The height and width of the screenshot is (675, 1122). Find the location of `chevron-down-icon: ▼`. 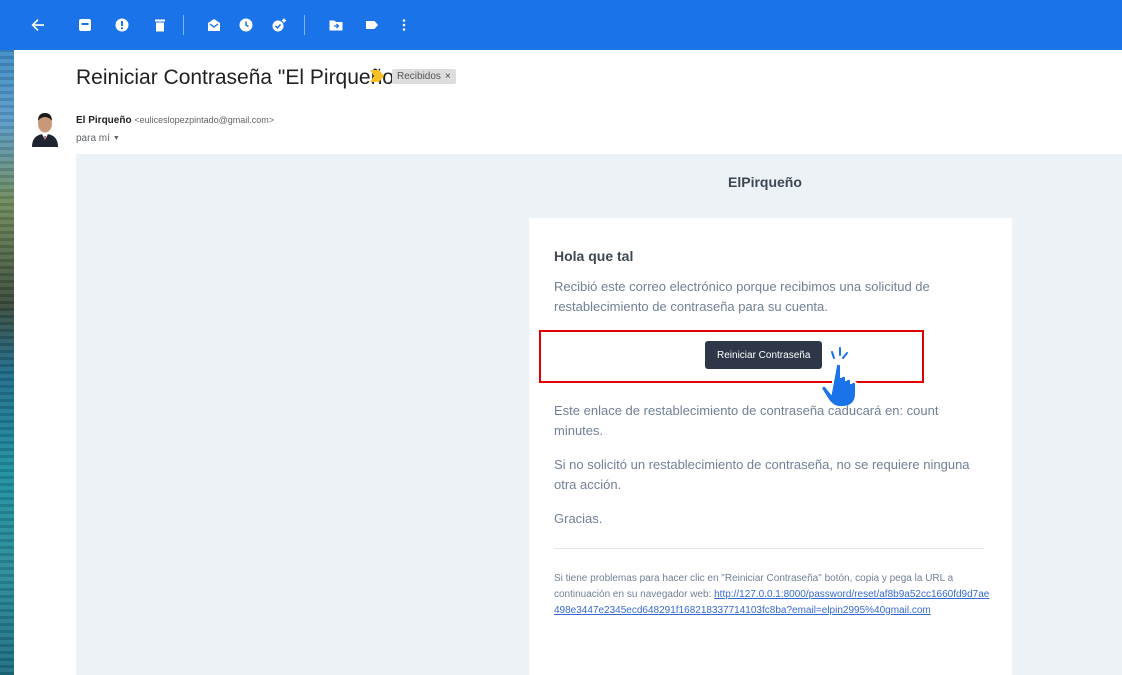

chevron-down-icon: ▼ is located at coordinates (116, 138).